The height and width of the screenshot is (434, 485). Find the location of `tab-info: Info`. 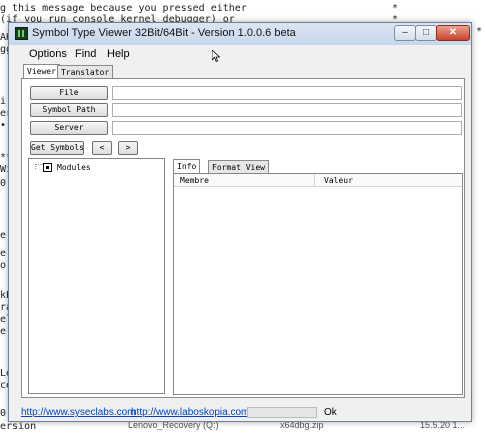

tab-info: Info is located at coordinates (187, 166).